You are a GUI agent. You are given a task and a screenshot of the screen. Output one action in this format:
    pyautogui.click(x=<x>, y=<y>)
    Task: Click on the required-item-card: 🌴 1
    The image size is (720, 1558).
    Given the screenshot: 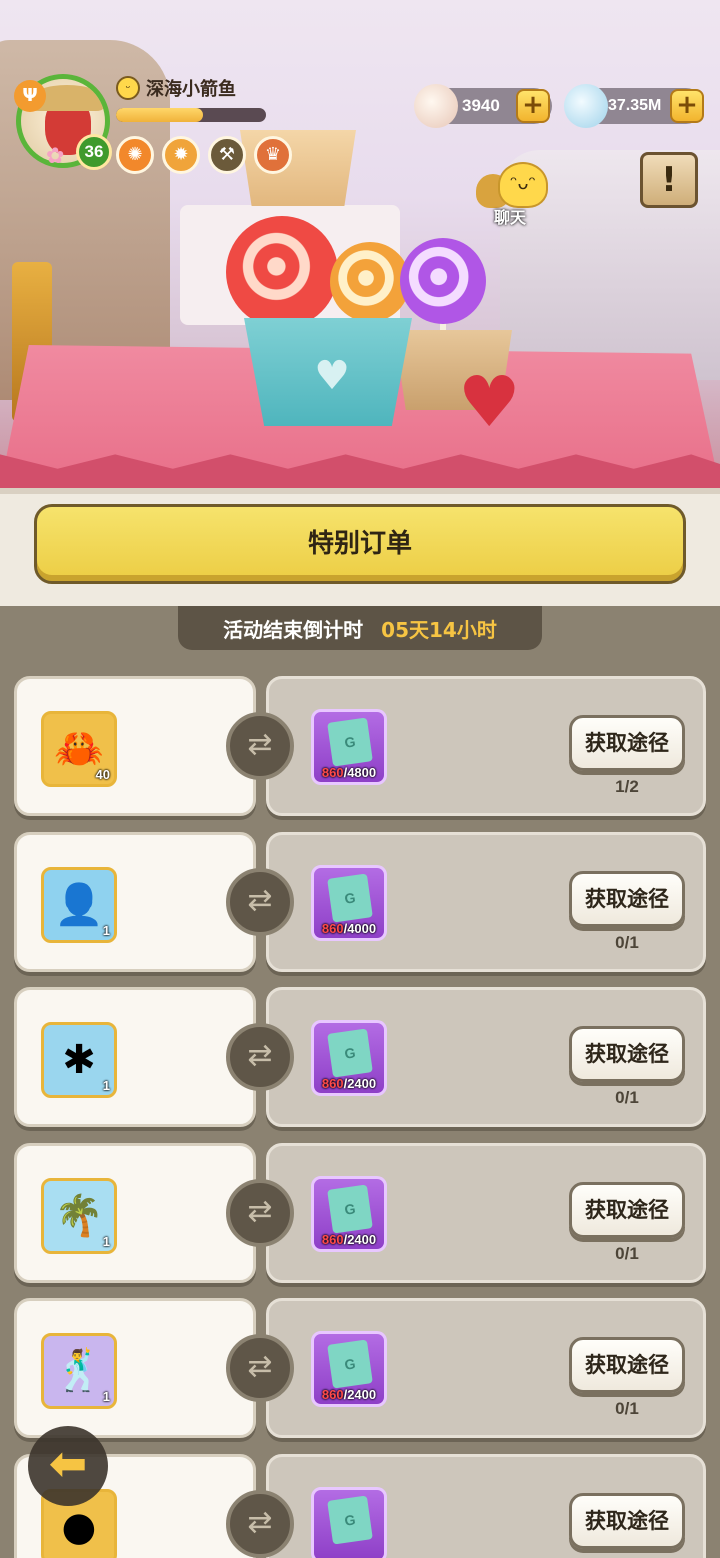 What is the action you would take?
    pyautogui.click(x=135, y=1213)
    